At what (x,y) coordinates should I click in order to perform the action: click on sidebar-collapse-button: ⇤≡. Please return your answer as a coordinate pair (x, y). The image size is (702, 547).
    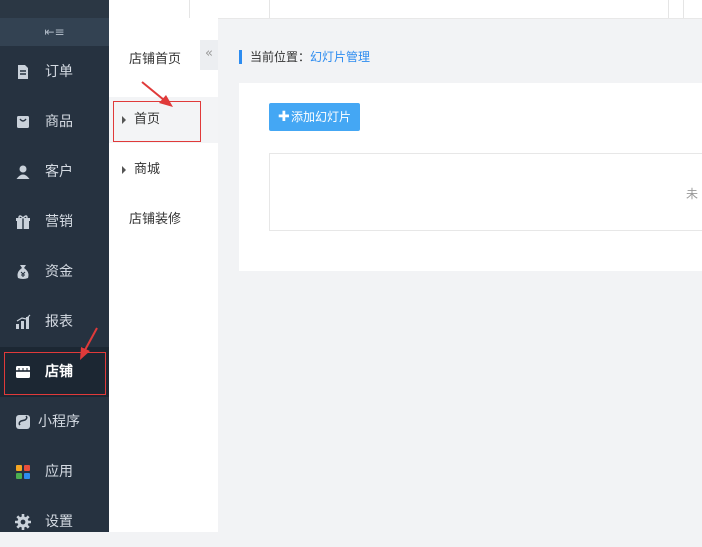
    Looking at the image, I should click on (54, 32).